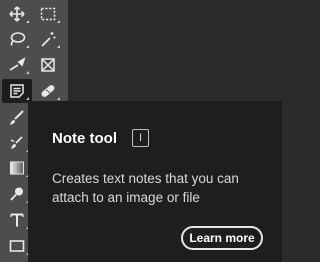  I want to click on gradient-icon, so click(17, 168).